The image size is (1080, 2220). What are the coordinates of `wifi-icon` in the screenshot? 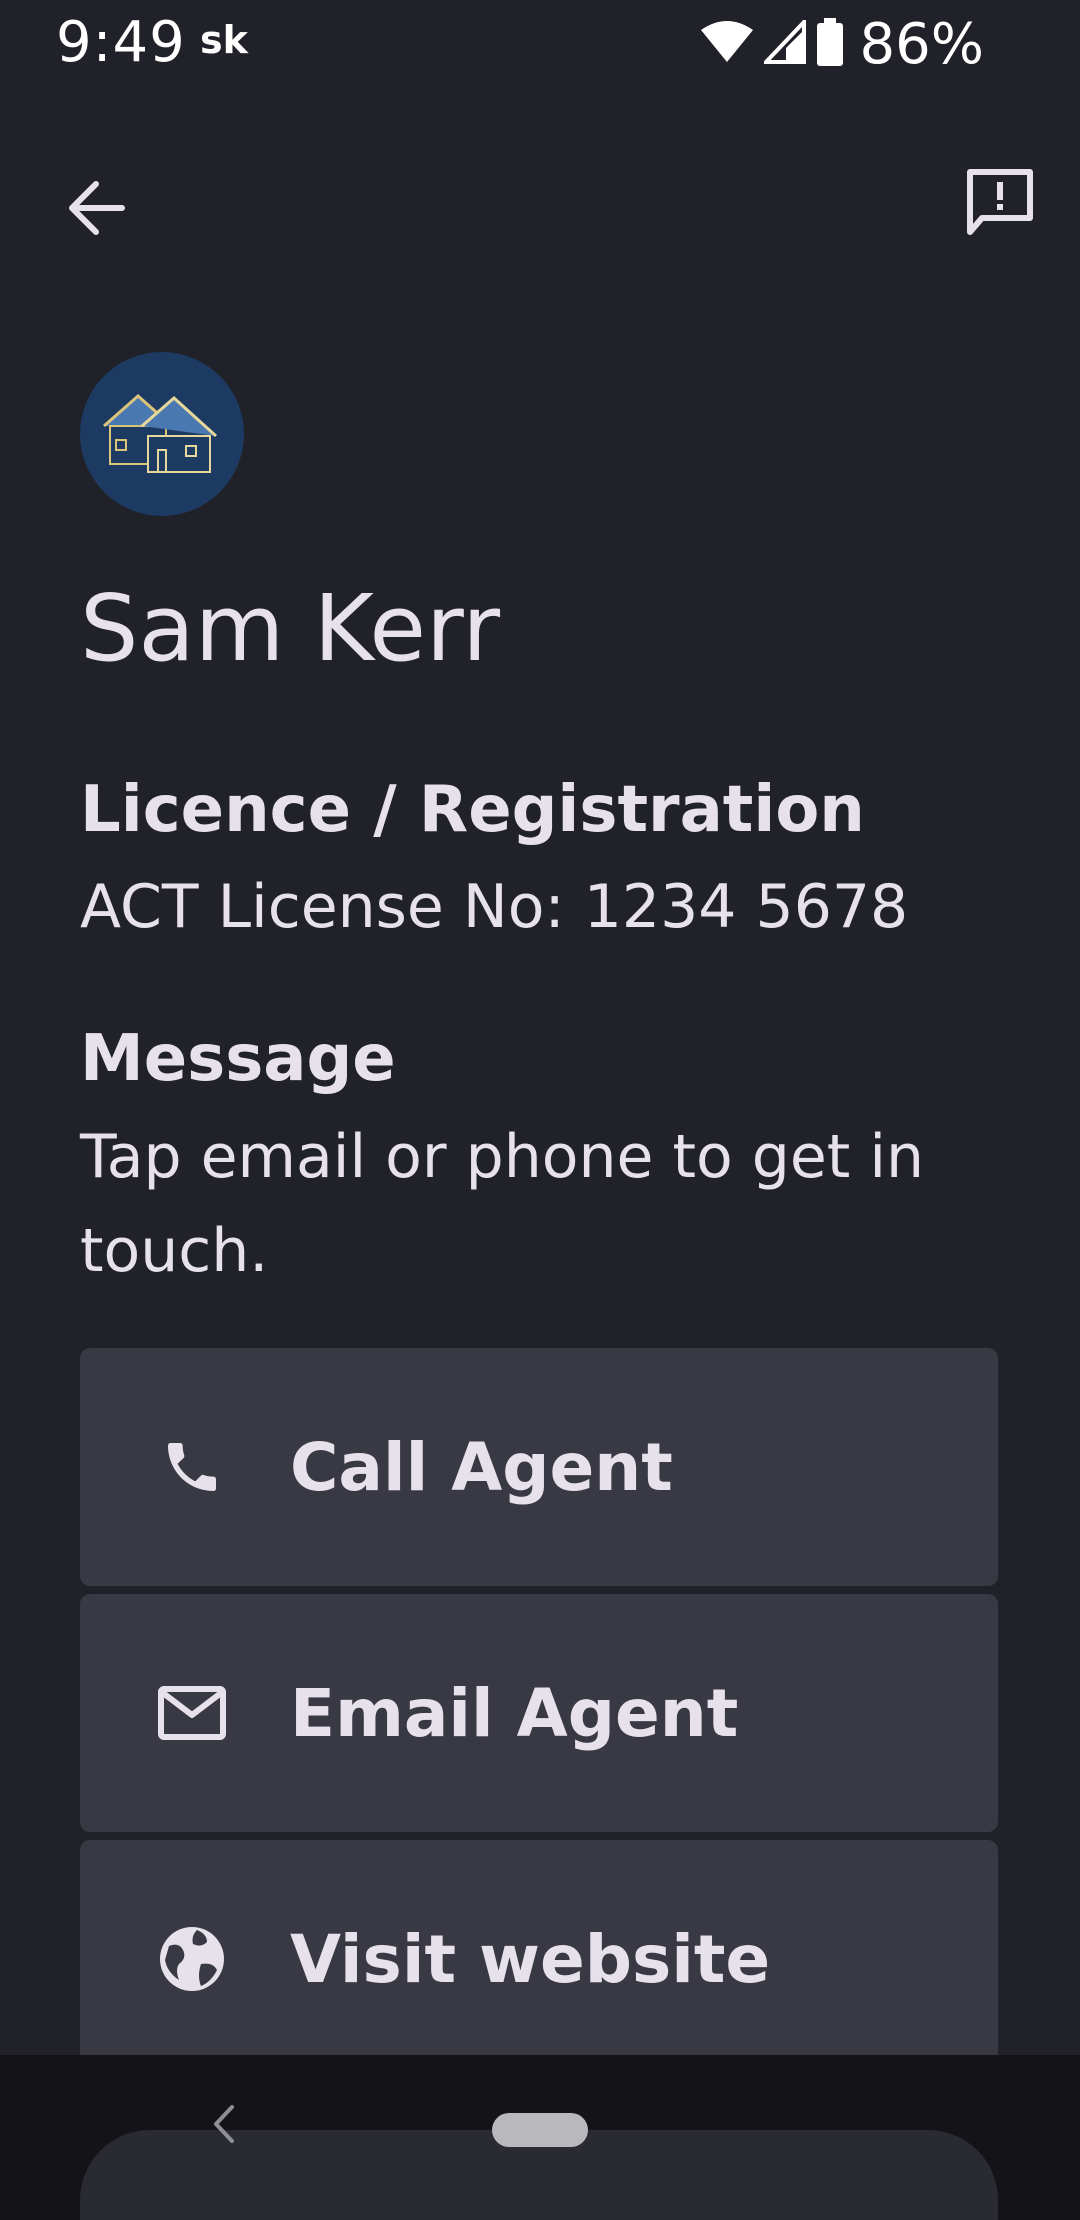 It's located at (727, 44).